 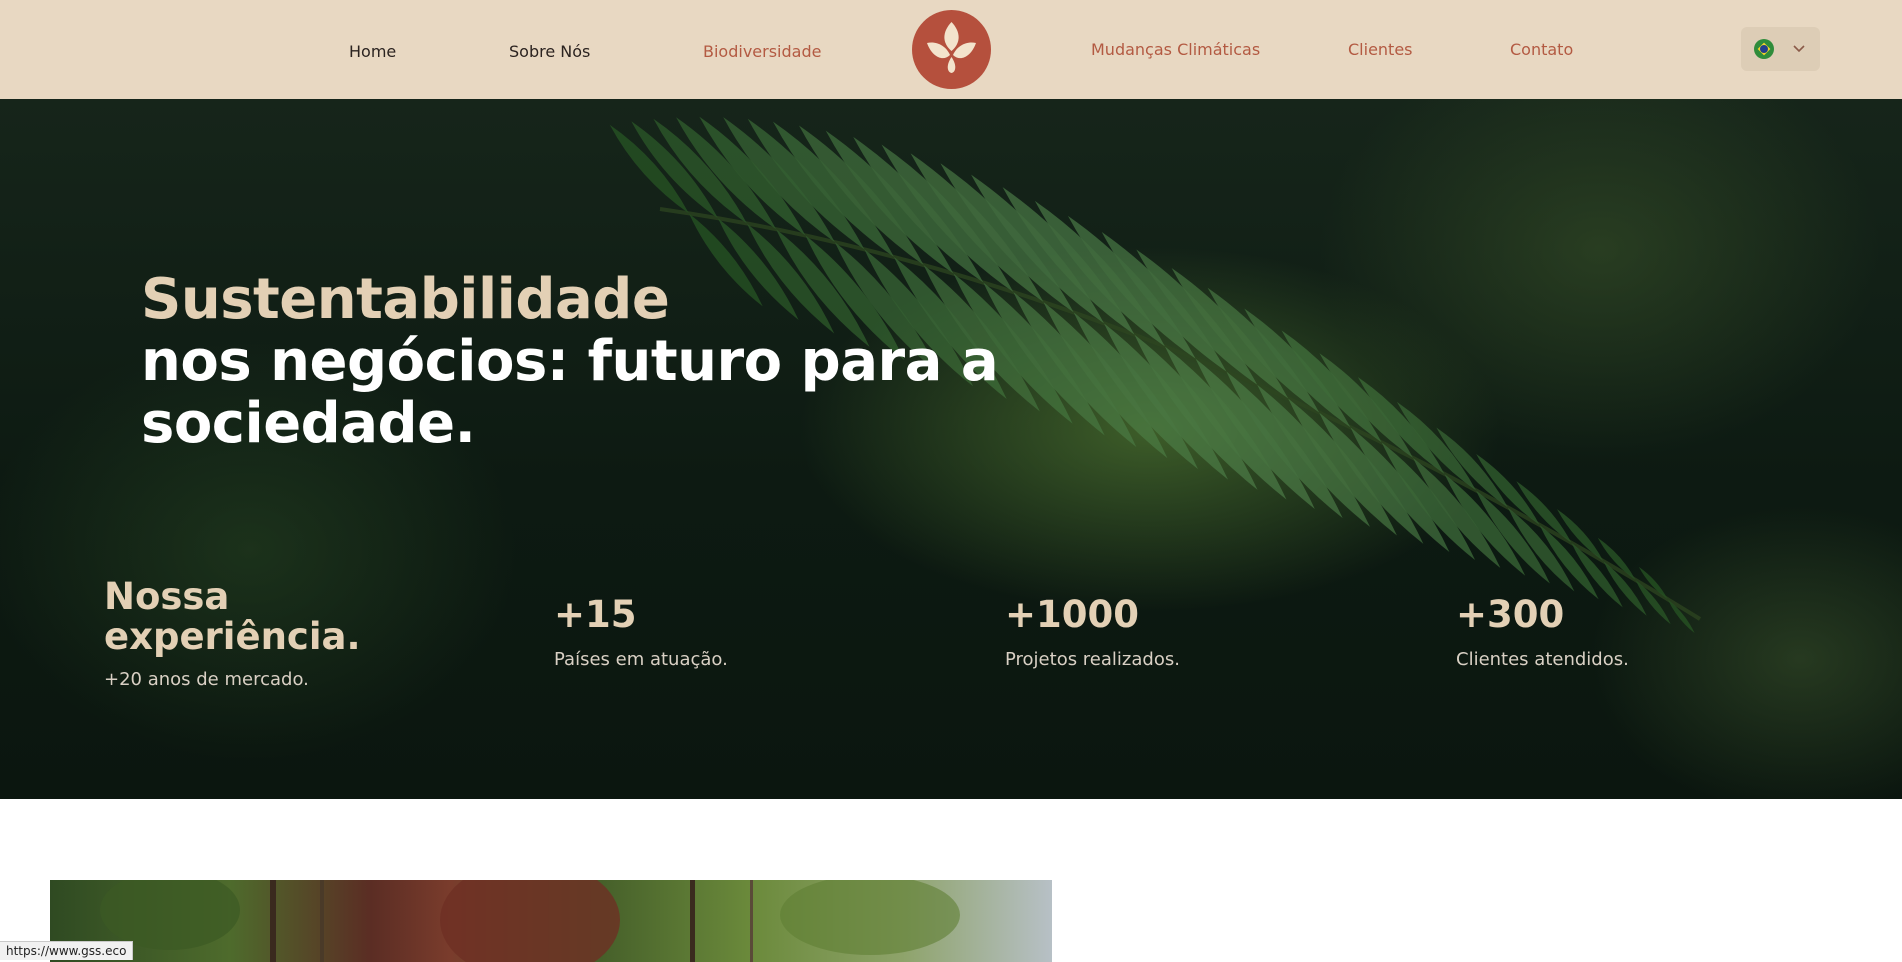 I want to click on forest-photo-image, so click(x=530, y=921).